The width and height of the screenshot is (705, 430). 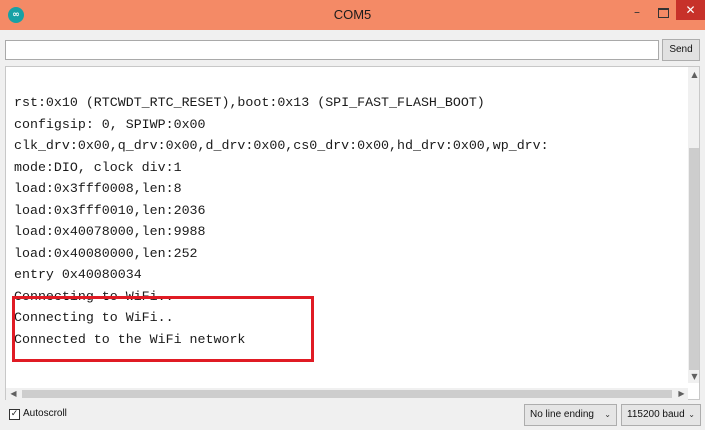 What do you see at coordinates (98, 167) in the screenshot?
I see `console-line: mode:DIO, clock div:1` at bounding box center [98, 167].